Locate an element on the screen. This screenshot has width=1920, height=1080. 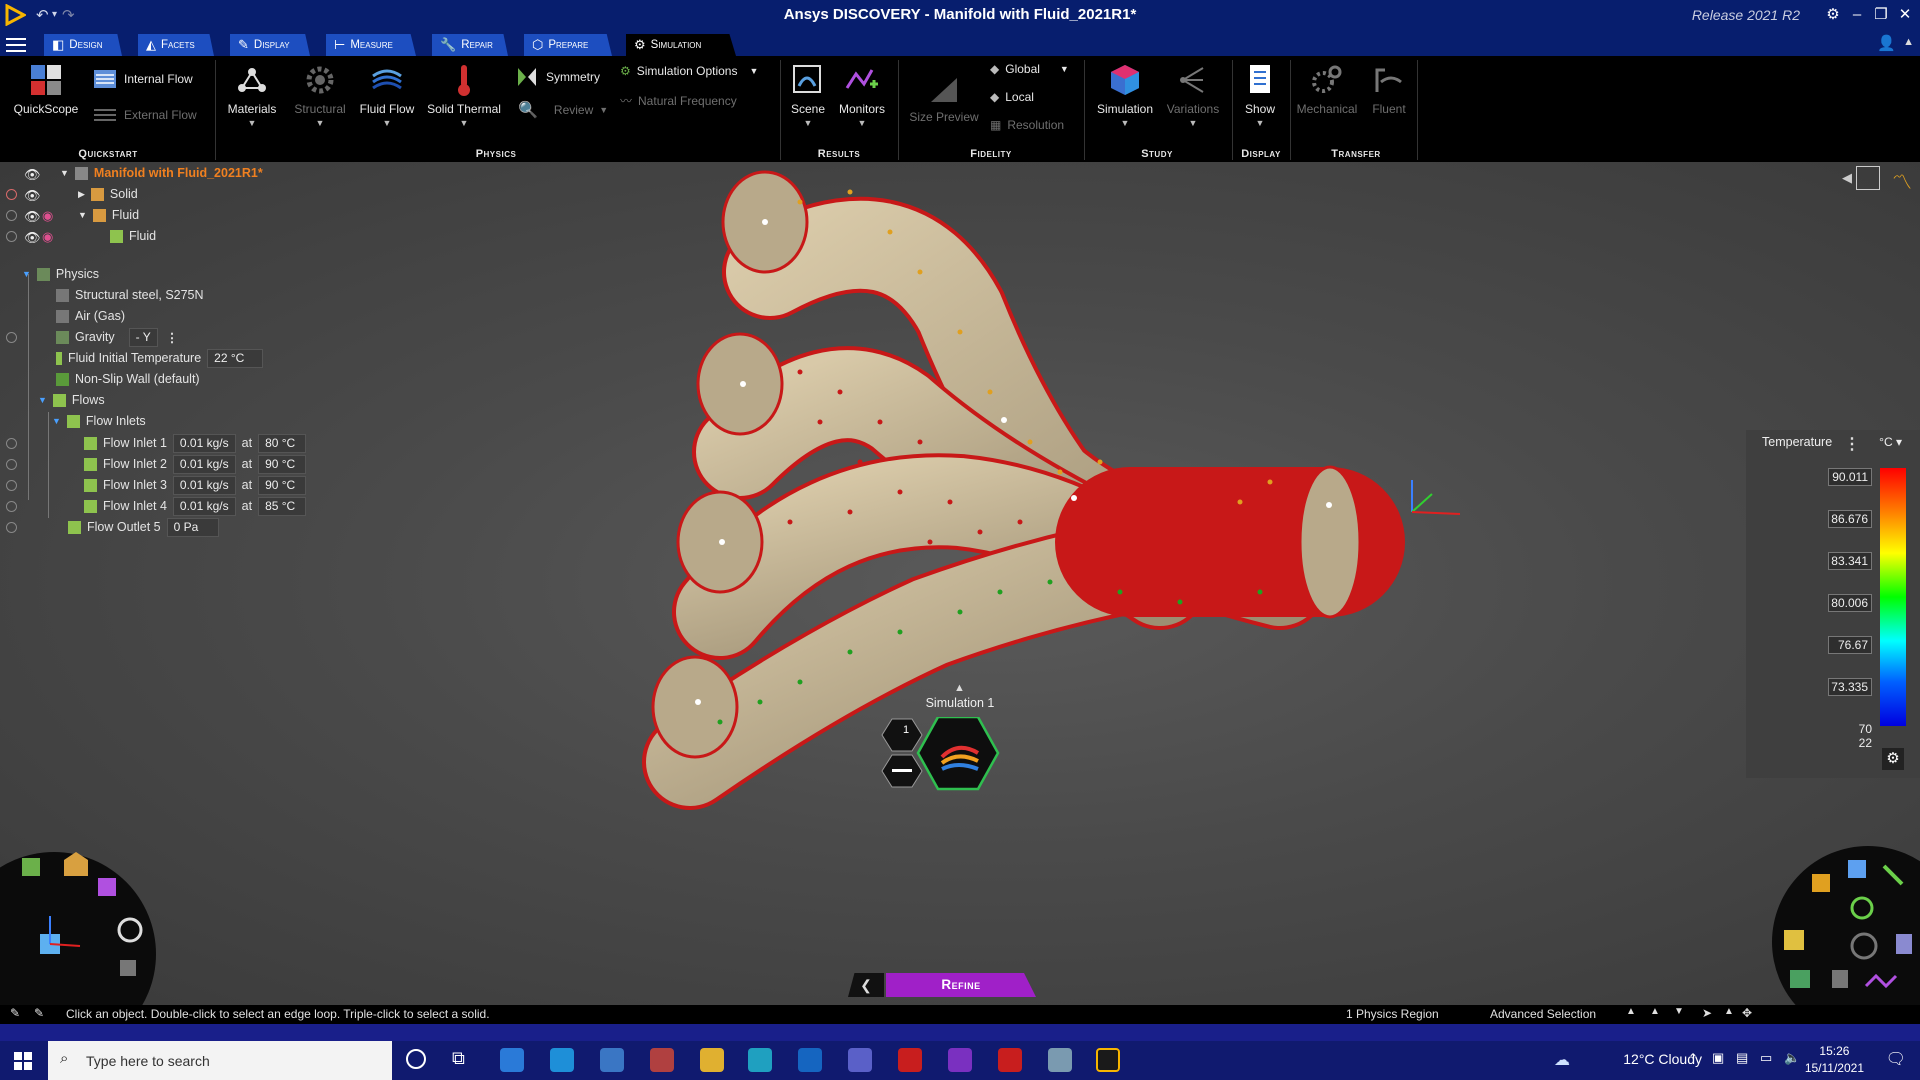
file-explorer-icon is located at coordinates (712, 1060).